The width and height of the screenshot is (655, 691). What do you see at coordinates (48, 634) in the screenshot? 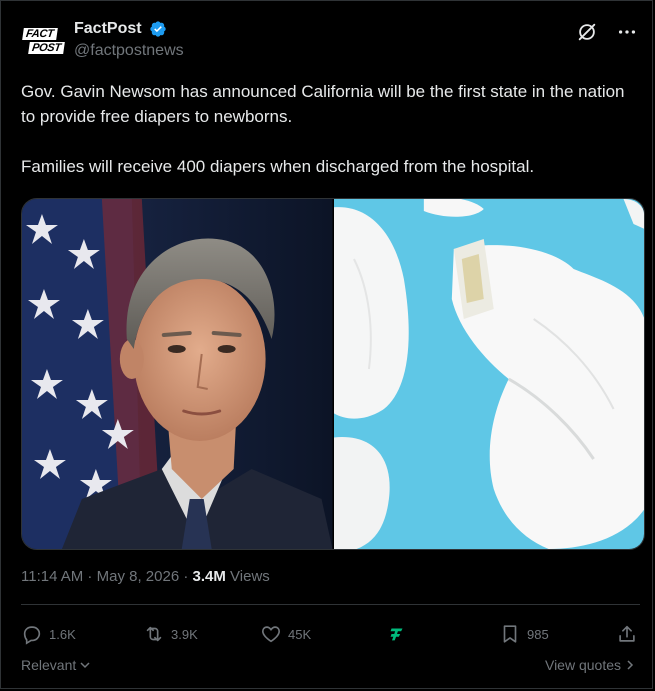
I see `reply-button: 1.6K` at bounding box center [48, 634].